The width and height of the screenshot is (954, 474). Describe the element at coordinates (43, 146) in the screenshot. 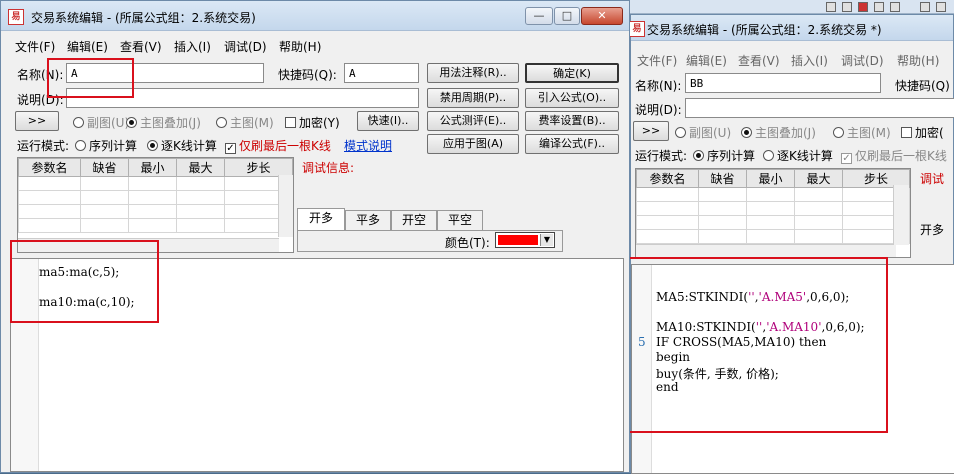

I see `run-mode-label: 运行模式:` at that location.